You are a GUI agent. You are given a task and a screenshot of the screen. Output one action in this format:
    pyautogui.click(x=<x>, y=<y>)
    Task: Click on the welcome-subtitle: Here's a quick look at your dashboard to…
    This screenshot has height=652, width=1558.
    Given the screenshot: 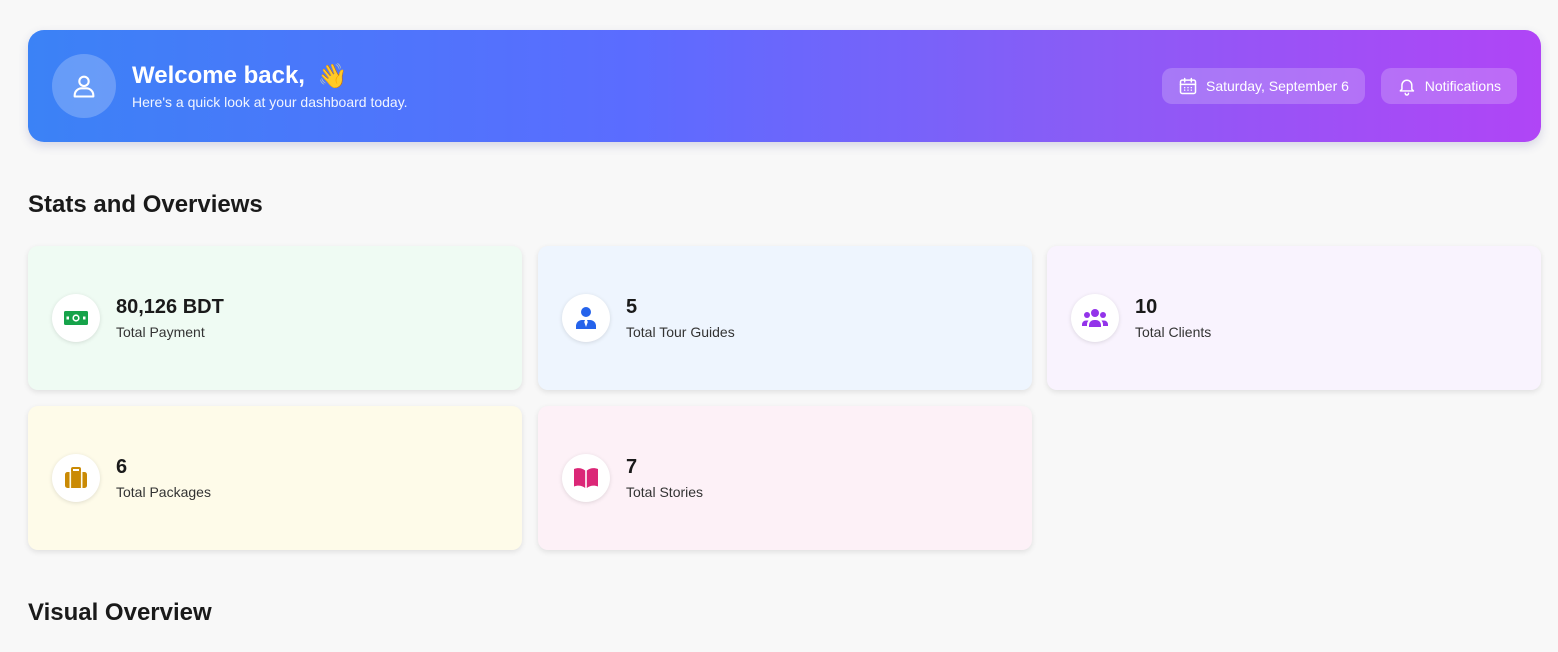 What is the action you would take?
    pyautogui.click(x=270, y=102)
    